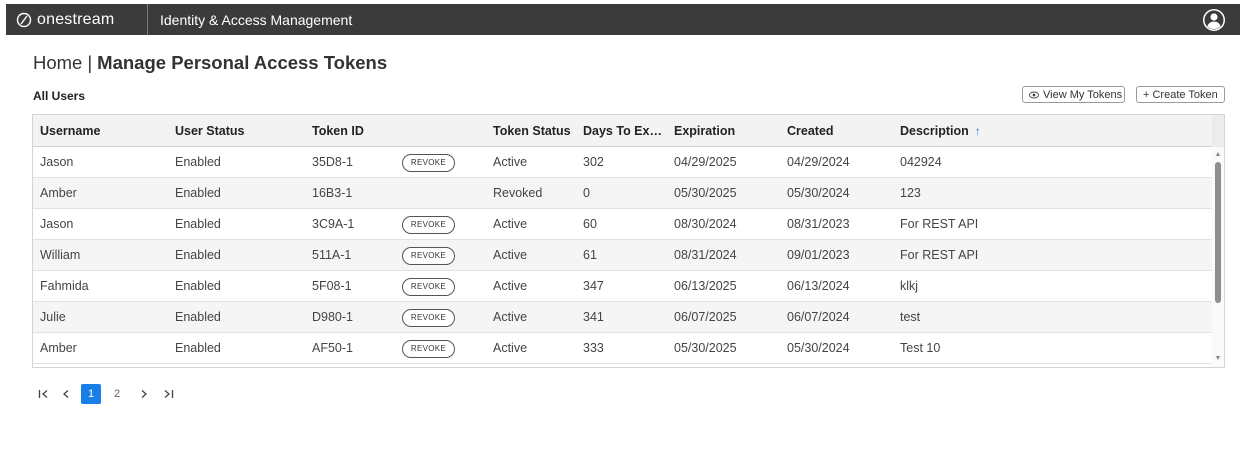  What do you see at coordinates (910, 317) in the screenshot?
I see `cell-description: test` at bounding box center [910, 317].